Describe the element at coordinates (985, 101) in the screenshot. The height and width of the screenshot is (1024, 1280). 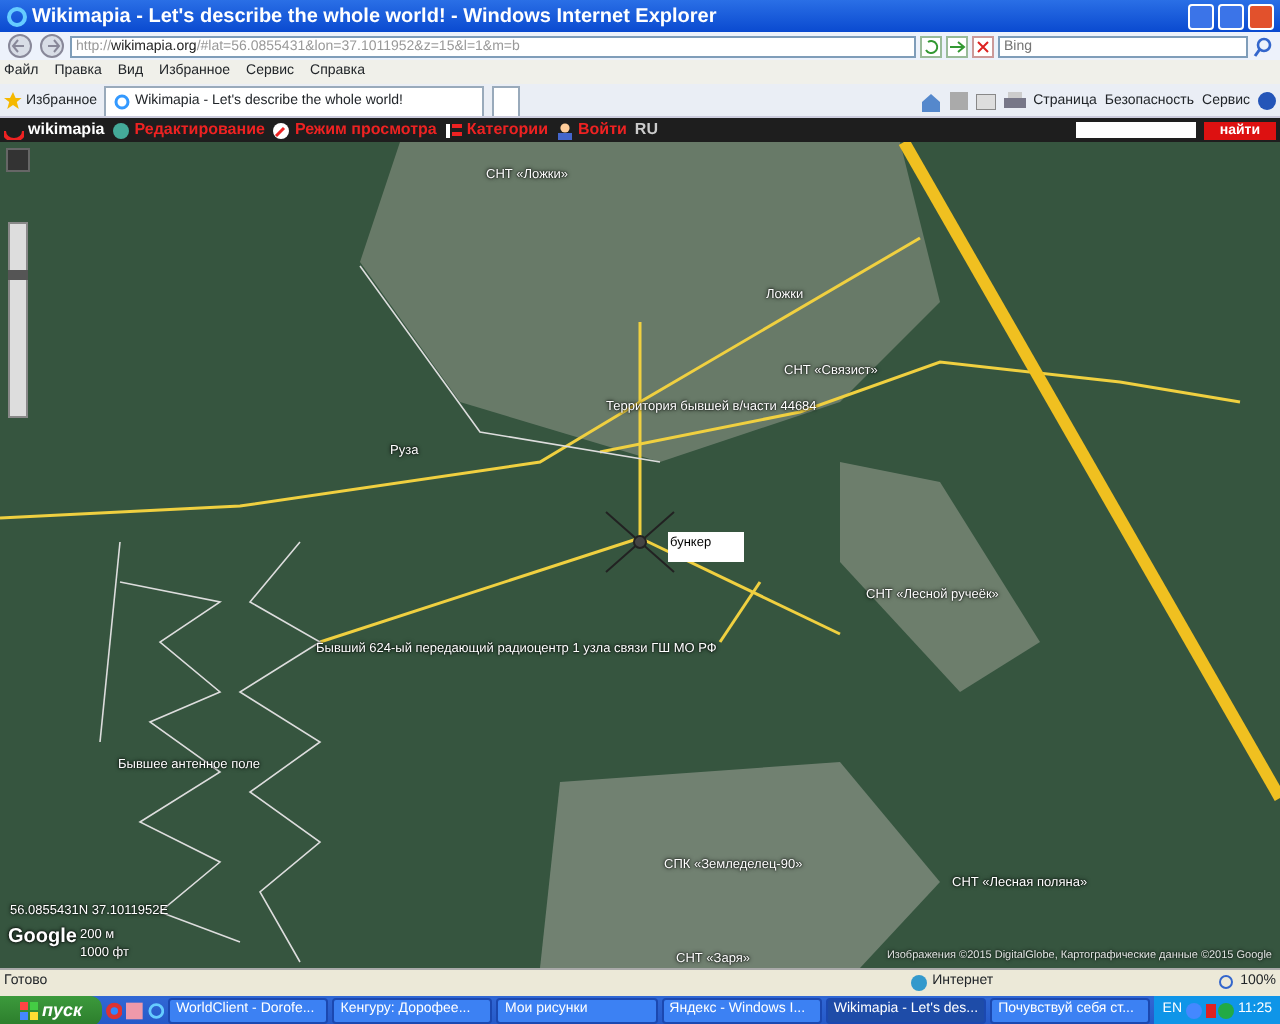
I see `mail-icon` at that location.